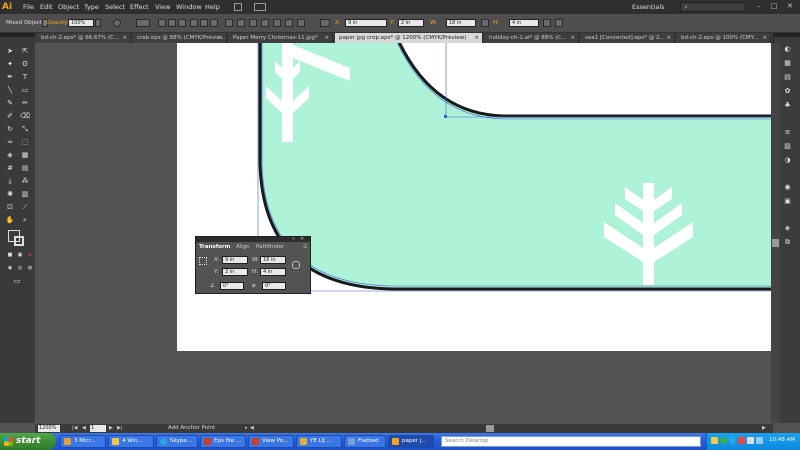 This screenshot has height=450, width=800. Describe the element at coordinates (20, 268) in the screenshot. I see `draw-behind-icon: ◎` at that location.